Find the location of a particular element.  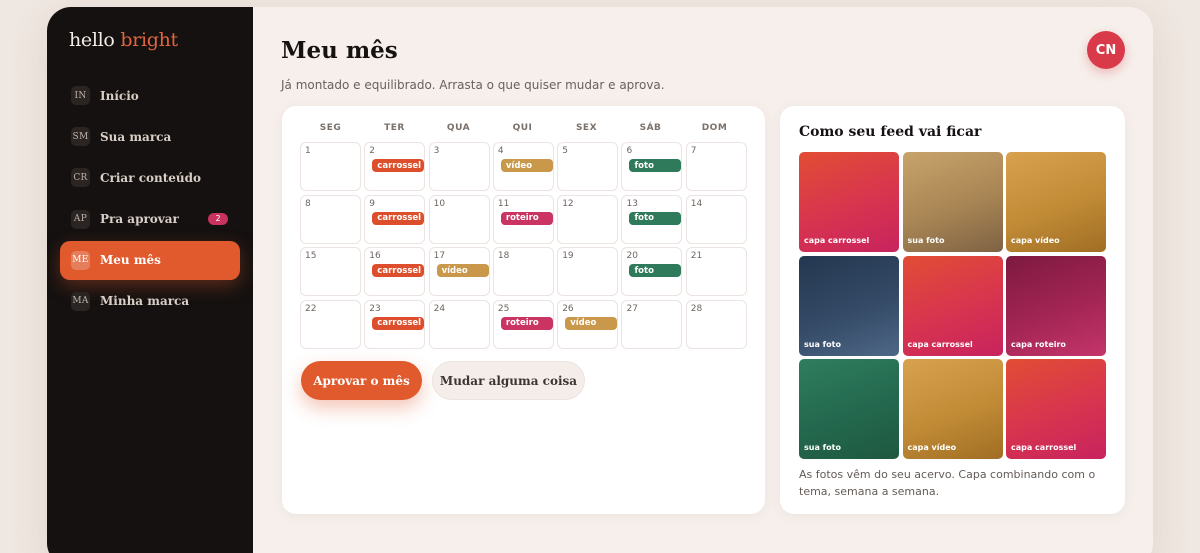

brand-logo: hello bright is located at coordinates (150, 43).